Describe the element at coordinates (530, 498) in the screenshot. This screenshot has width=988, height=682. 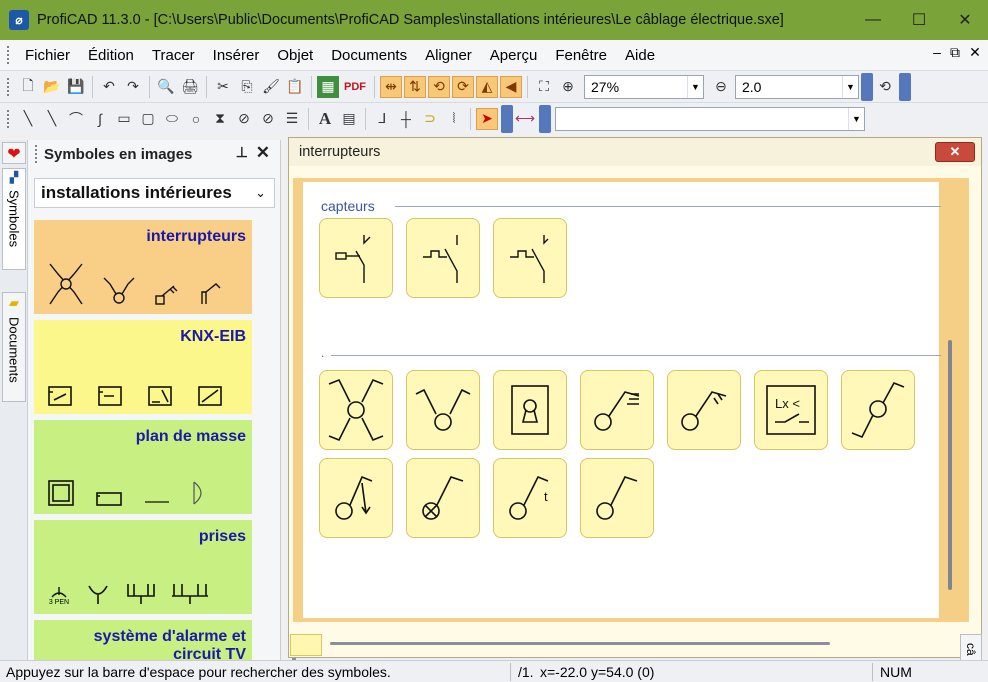
I see `symbol-tile-minuterie: t` at that location.